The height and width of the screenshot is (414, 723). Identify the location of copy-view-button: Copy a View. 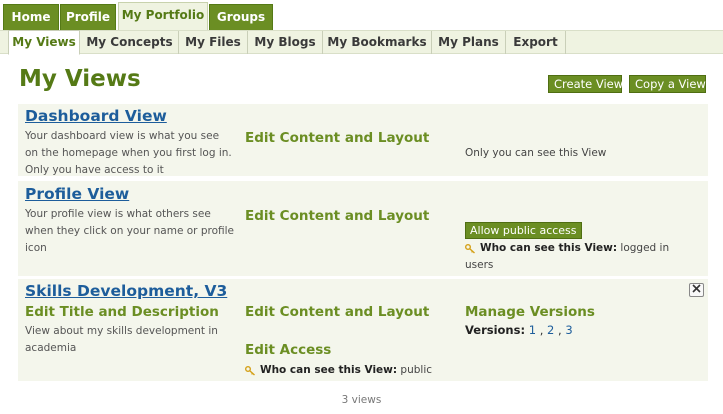
(667, 84).